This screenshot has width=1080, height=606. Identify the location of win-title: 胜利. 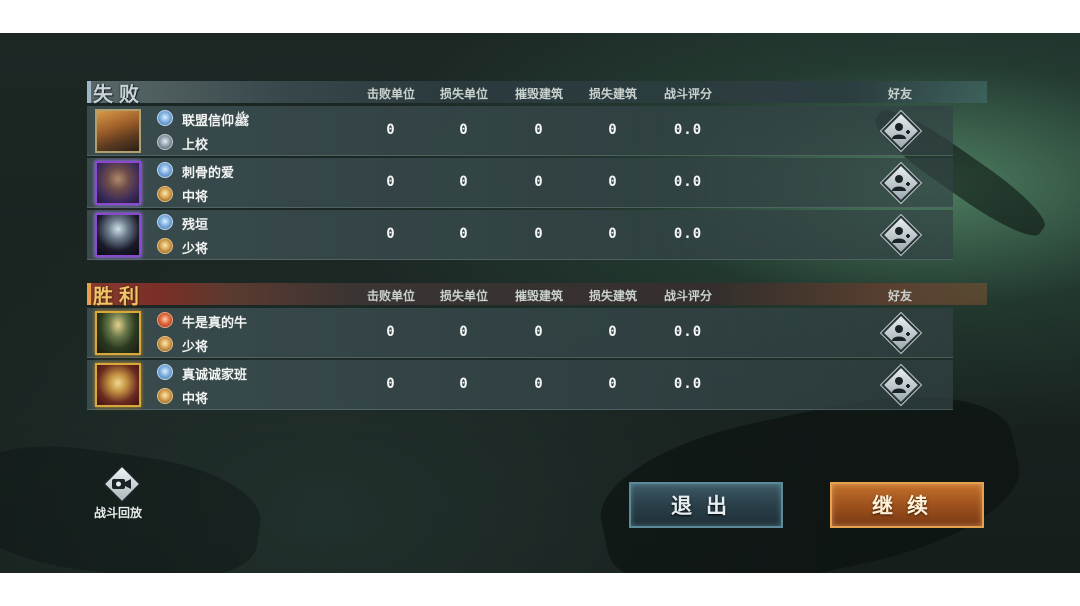
(119, 296).